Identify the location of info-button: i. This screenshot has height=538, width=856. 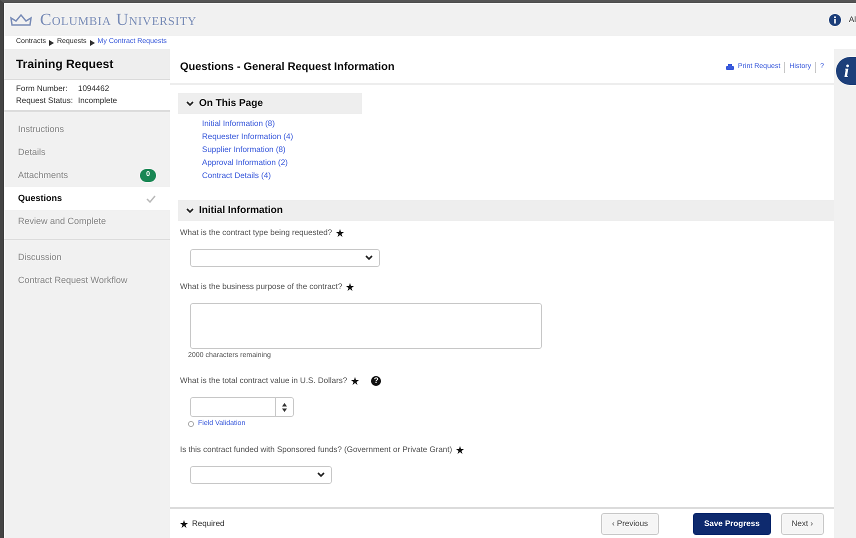
(846, 71).